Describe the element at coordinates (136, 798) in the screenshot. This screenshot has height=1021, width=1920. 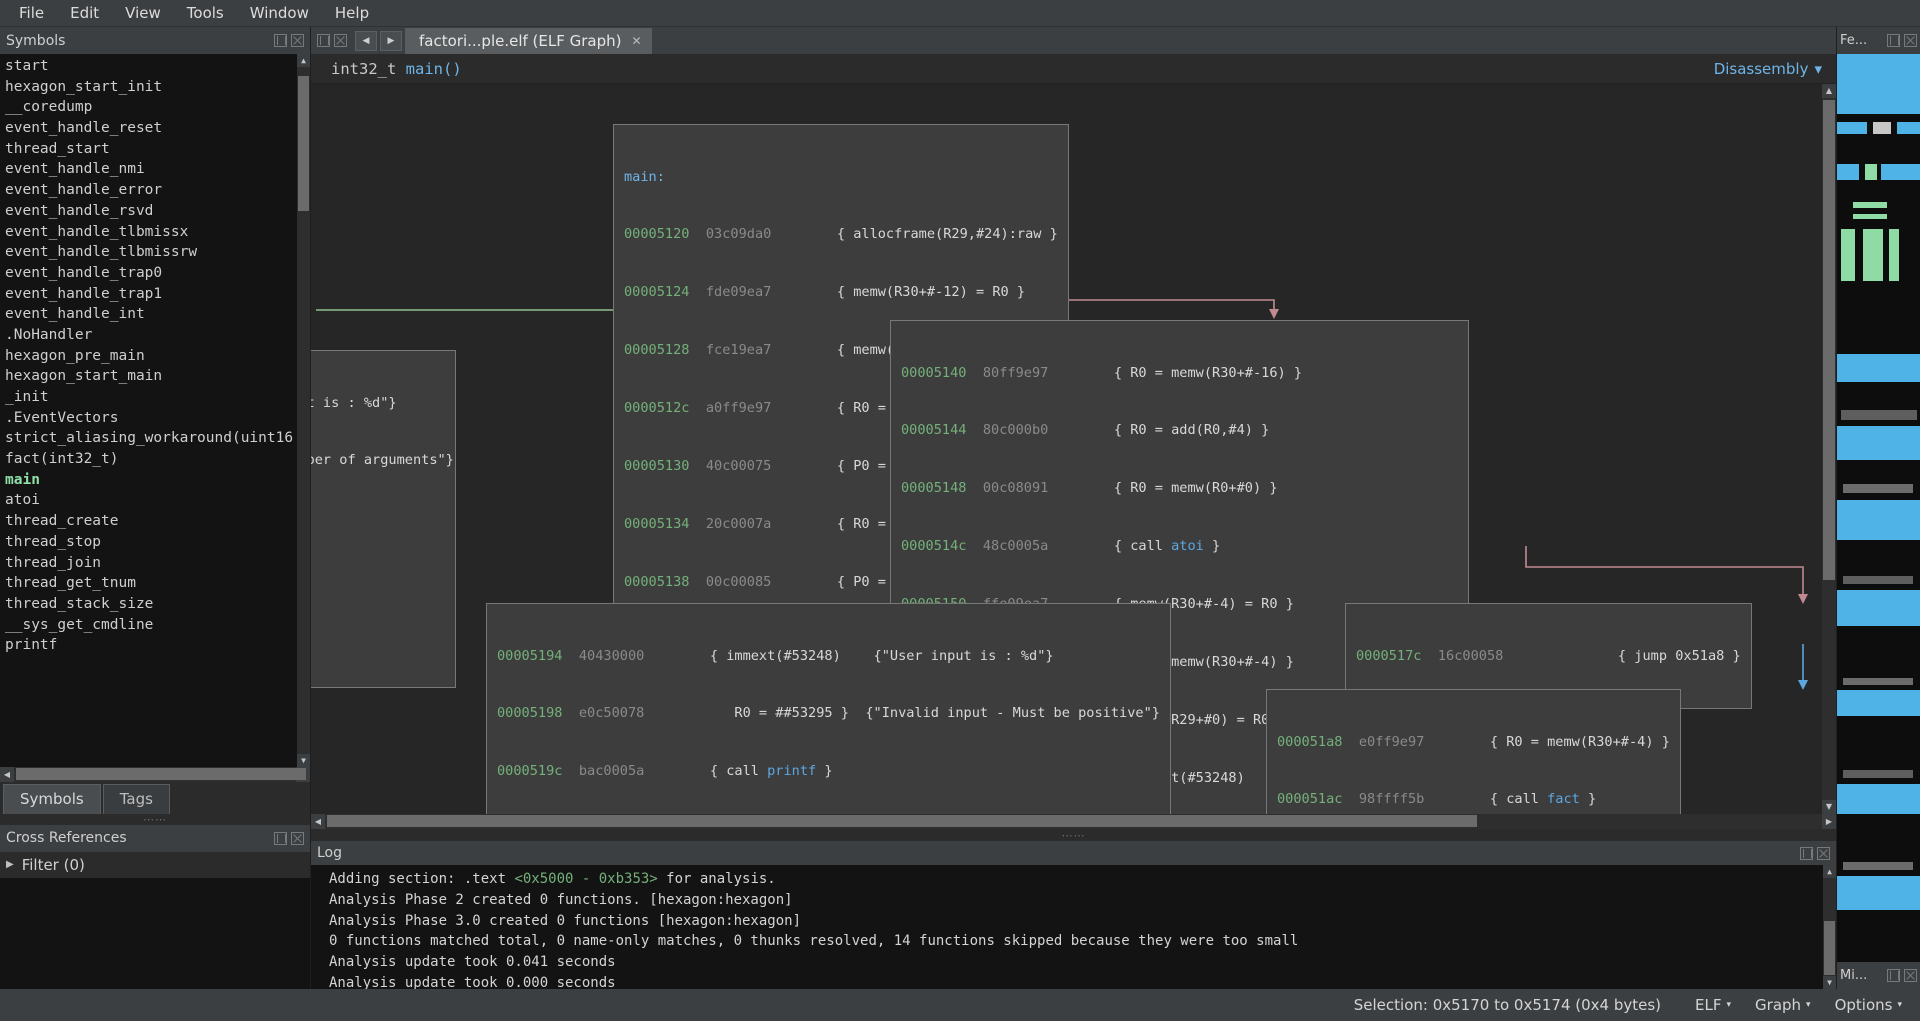
I see `tab-tags: Tags` at that location.